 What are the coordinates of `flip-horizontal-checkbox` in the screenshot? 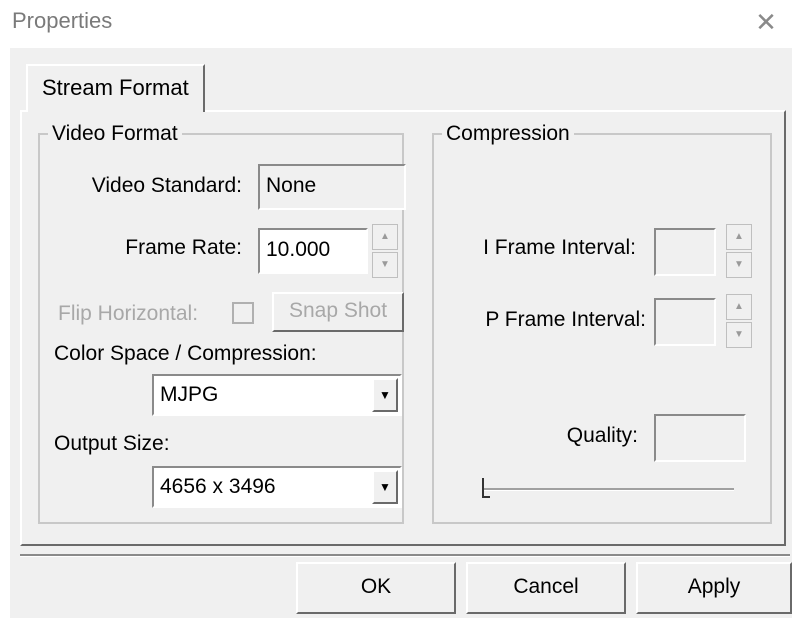 It's located at (243, 313).